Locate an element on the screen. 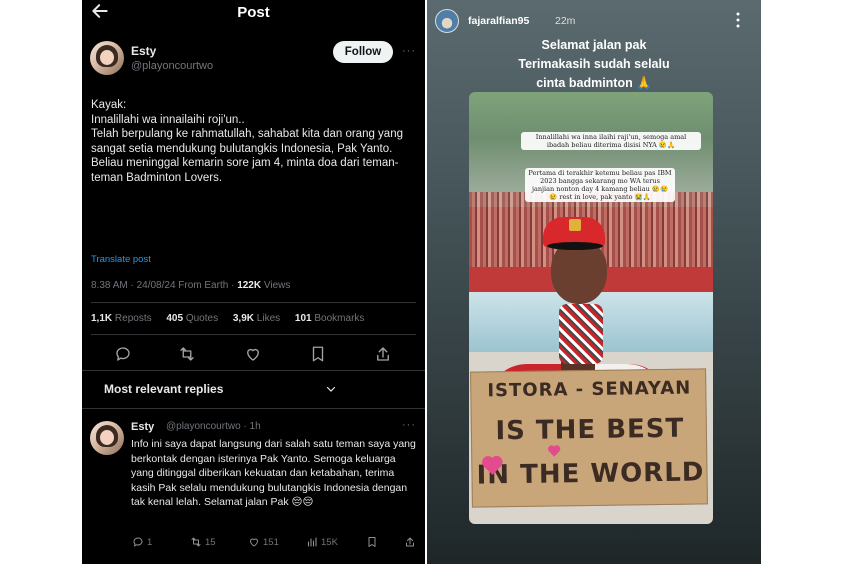 The height and width of the screenshot is (564, 850). heart-icon is located at coordinates (554, 451).